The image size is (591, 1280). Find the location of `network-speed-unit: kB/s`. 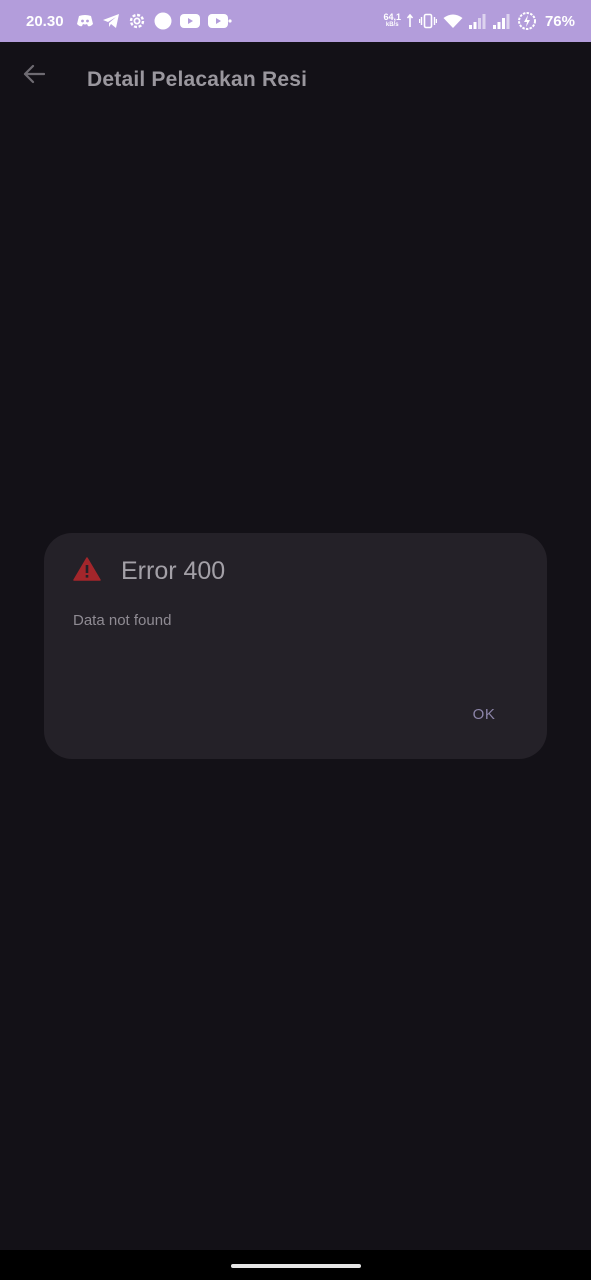

network-speed-unit: kB/s is located at coordinates (392, 25).